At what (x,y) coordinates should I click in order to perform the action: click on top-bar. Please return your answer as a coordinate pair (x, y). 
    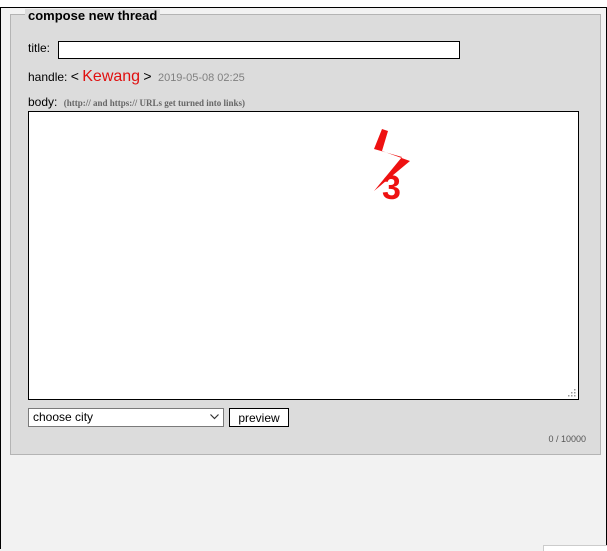
    Looking at the image, I should click on (303, 4).